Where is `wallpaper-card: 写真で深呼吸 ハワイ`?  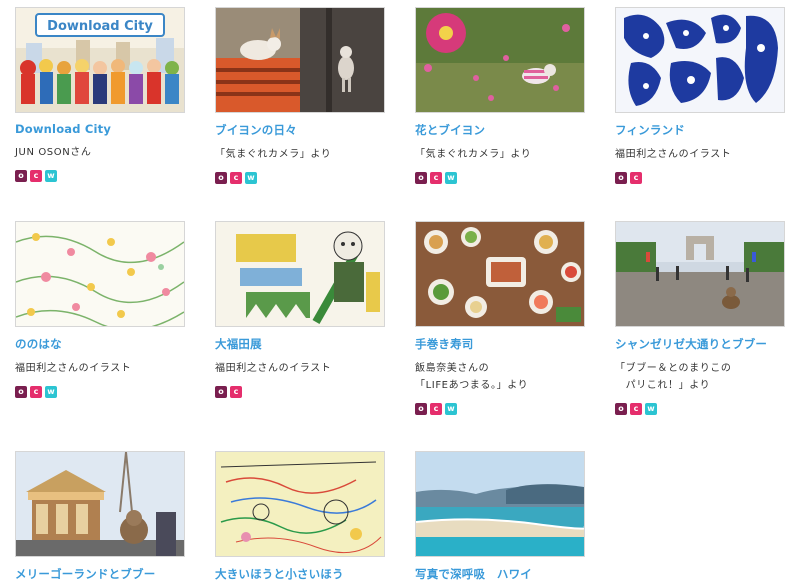 wallpaper-card: 写真で深呼吸 ハワイ is located at coordinates (500, 516).